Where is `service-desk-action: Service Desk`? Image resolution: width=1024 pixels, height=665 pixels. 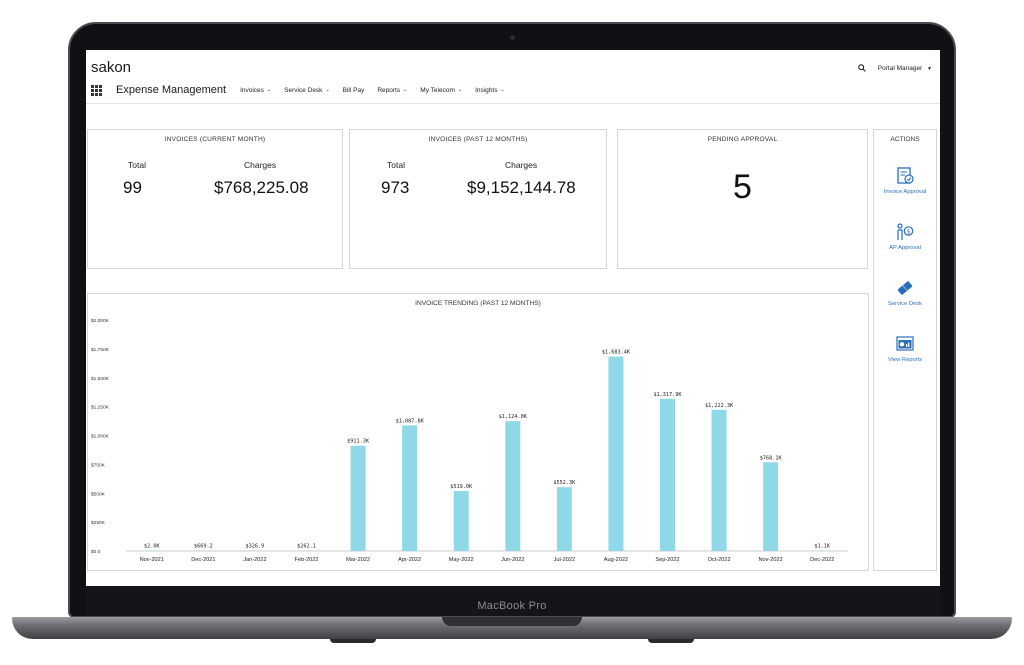 service-desk-action: Service Desk is located at coordinates (905, 292).